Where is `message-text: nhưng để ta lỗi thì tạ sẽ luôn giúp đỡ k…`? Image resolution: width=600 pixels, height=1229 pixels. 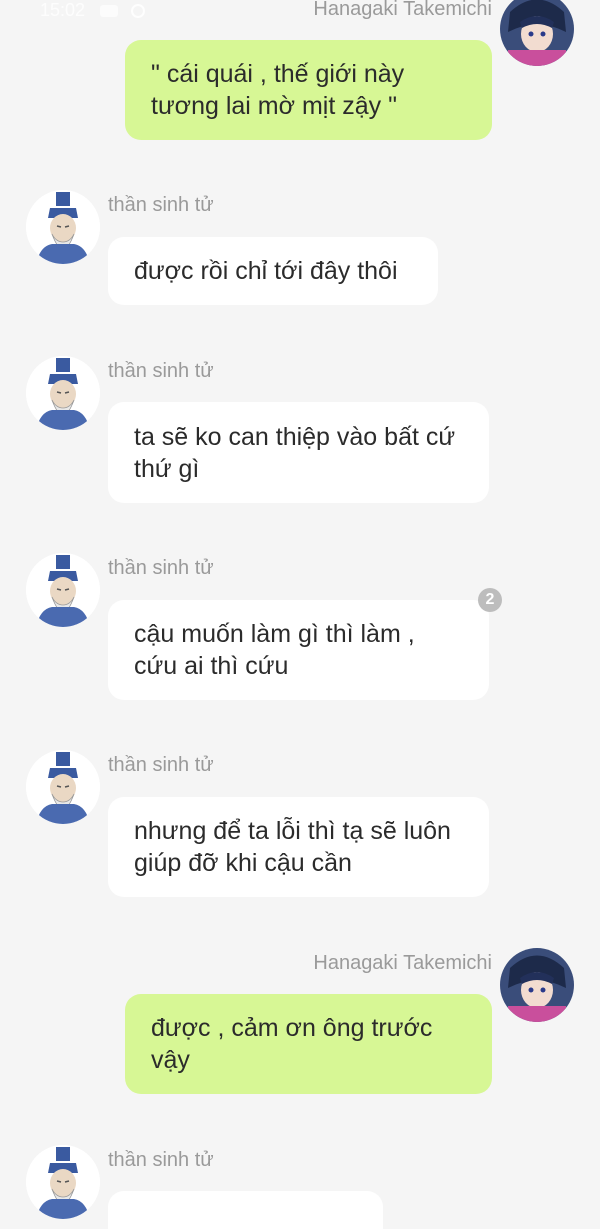 message-text: nhưng để ta lỗi thì tạ sẽ luôn giúp đỡ k… is located at coordinates (292, 847).